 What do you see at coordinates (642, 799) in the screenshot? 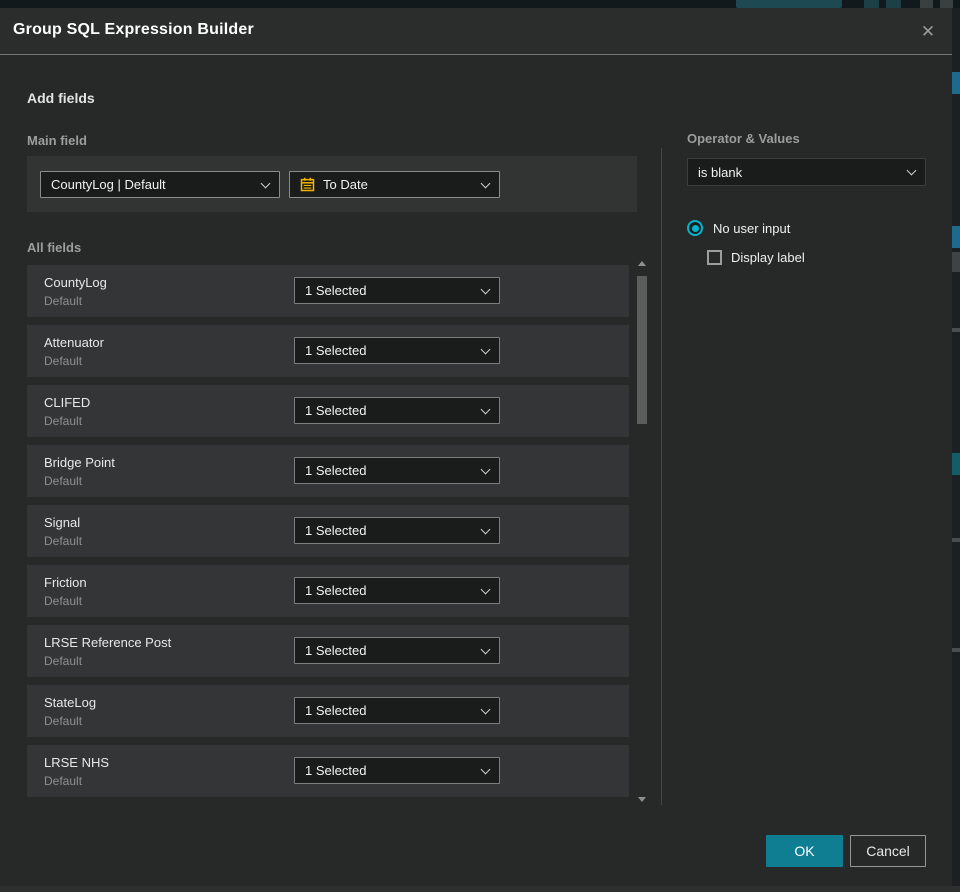
I see `scroll-down-icon` at bounding box center [642, 799].